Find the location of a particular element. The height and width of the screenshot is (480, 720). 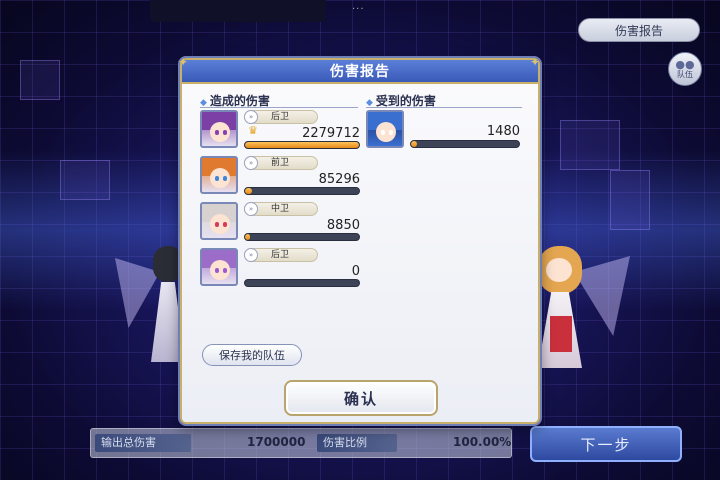

dialog-title: 伤害报告 is located at coordinates (360, 72).